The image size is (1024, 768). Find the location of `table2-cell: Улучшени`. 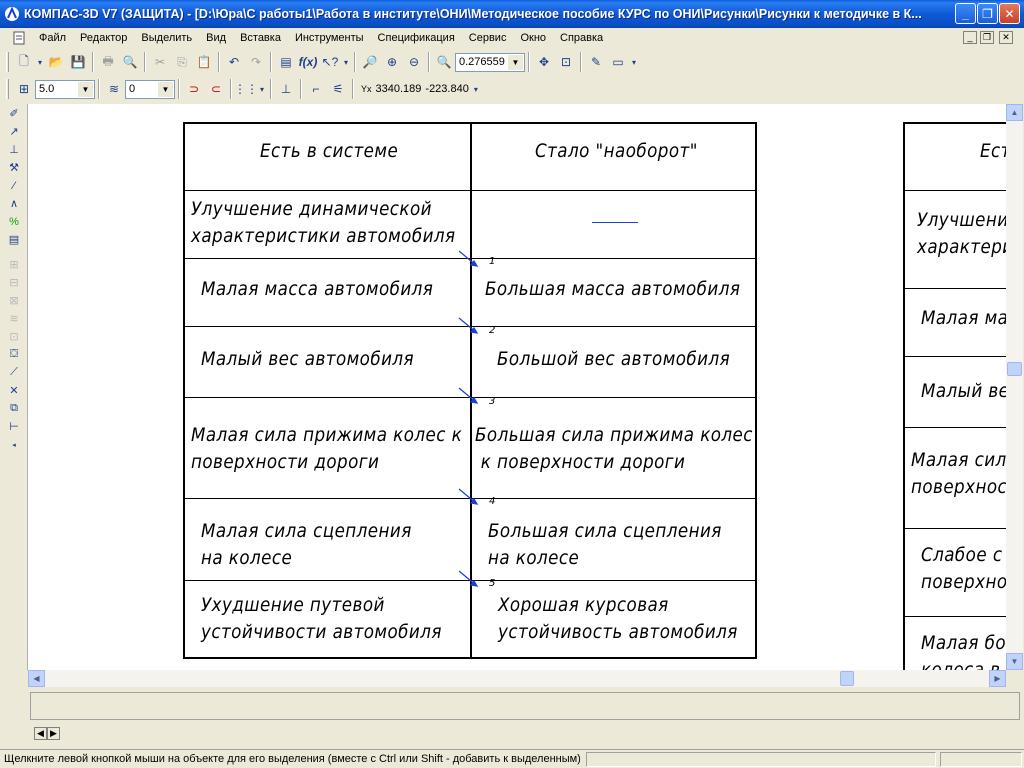

table2-cell: Улучшени is located at coordinates (961, 220).